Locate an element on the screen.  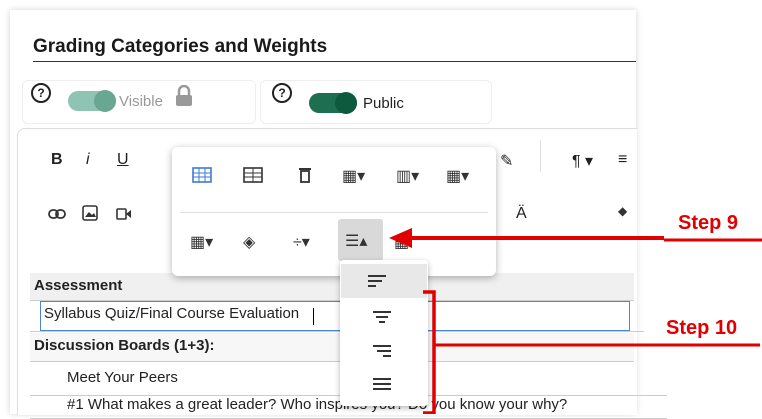
step9-label: Step 9 is located at coordinates (708, 223).